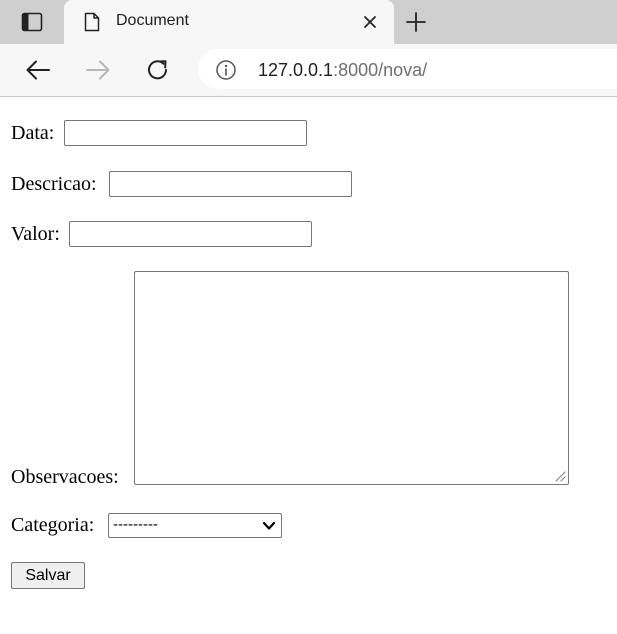 This screenshot has height=634, width=617. I want to click on info-icon, so click(226, 70).